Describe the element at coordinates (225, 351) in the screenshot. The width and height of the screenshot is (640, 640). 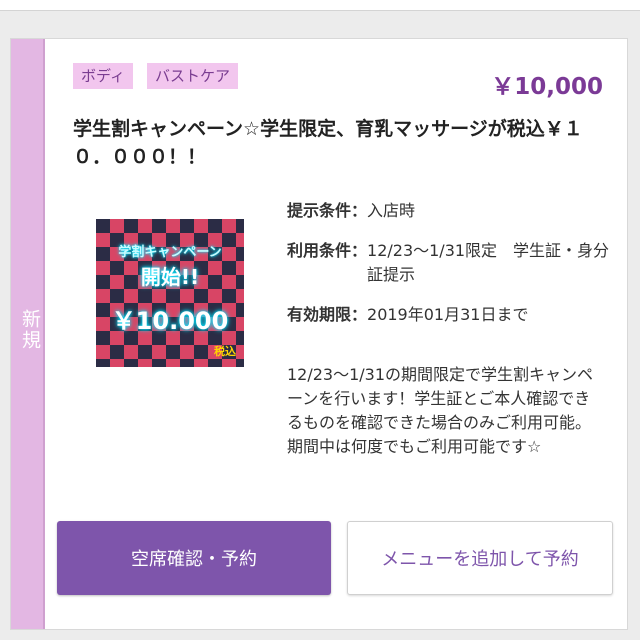
I see `campaign-image-tax: 税込` at that location.